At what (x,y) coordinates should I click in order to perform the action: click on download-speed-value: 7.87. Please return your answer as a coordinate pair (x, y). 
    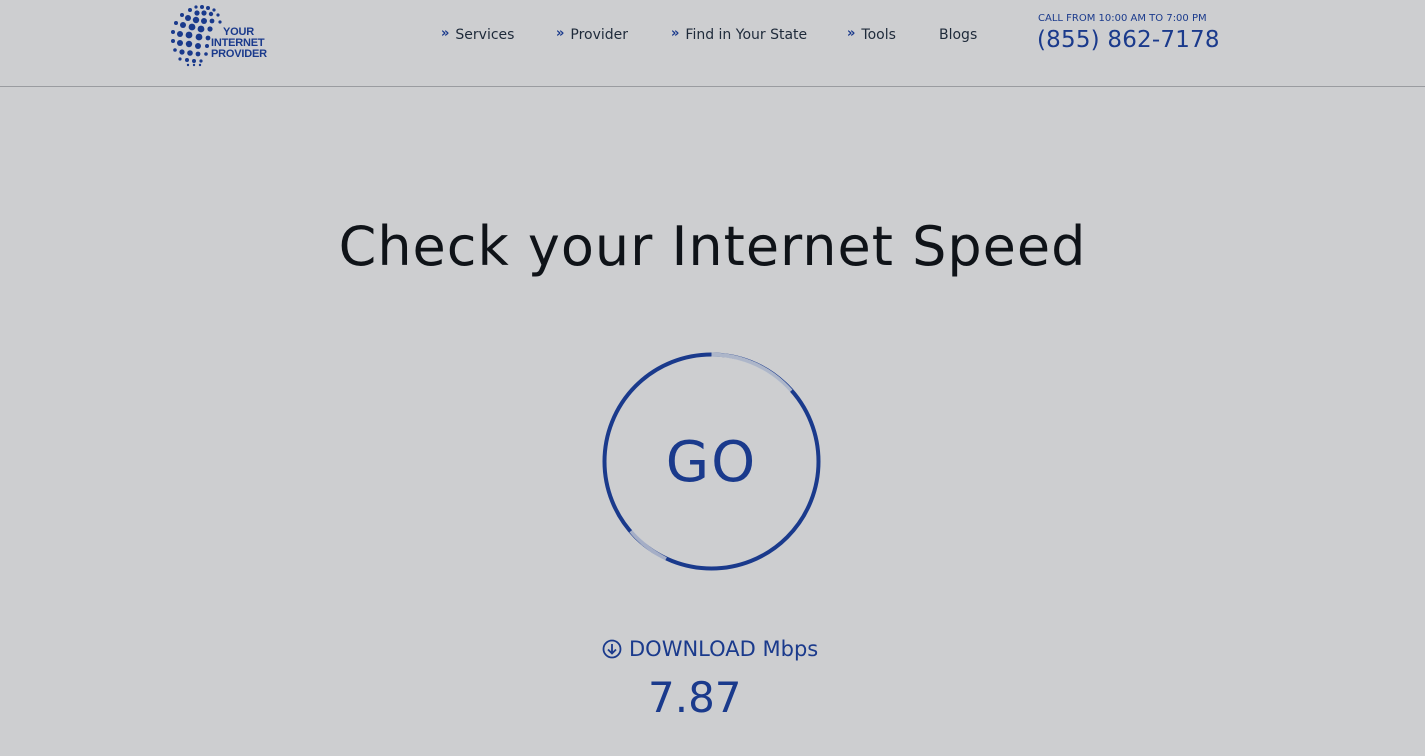
    Looking at the image, I should click on (695, 697).